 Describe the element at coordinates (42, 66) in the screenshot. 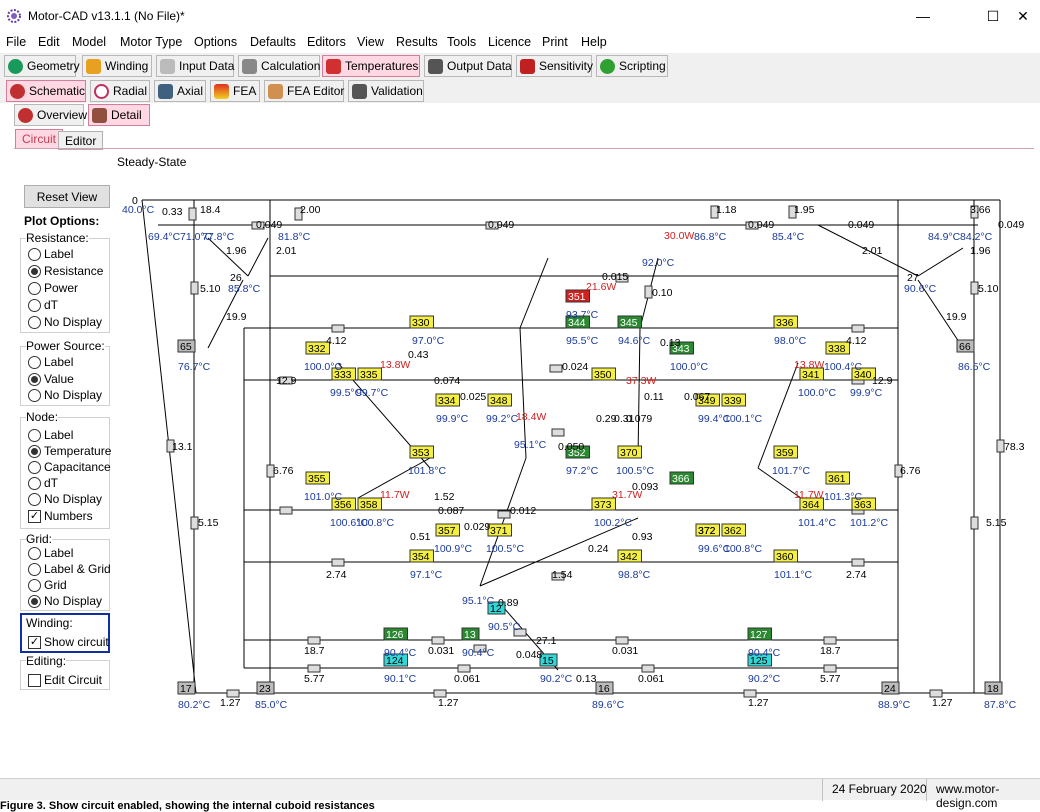

I see `tab-geometry: Geometry` at that location.